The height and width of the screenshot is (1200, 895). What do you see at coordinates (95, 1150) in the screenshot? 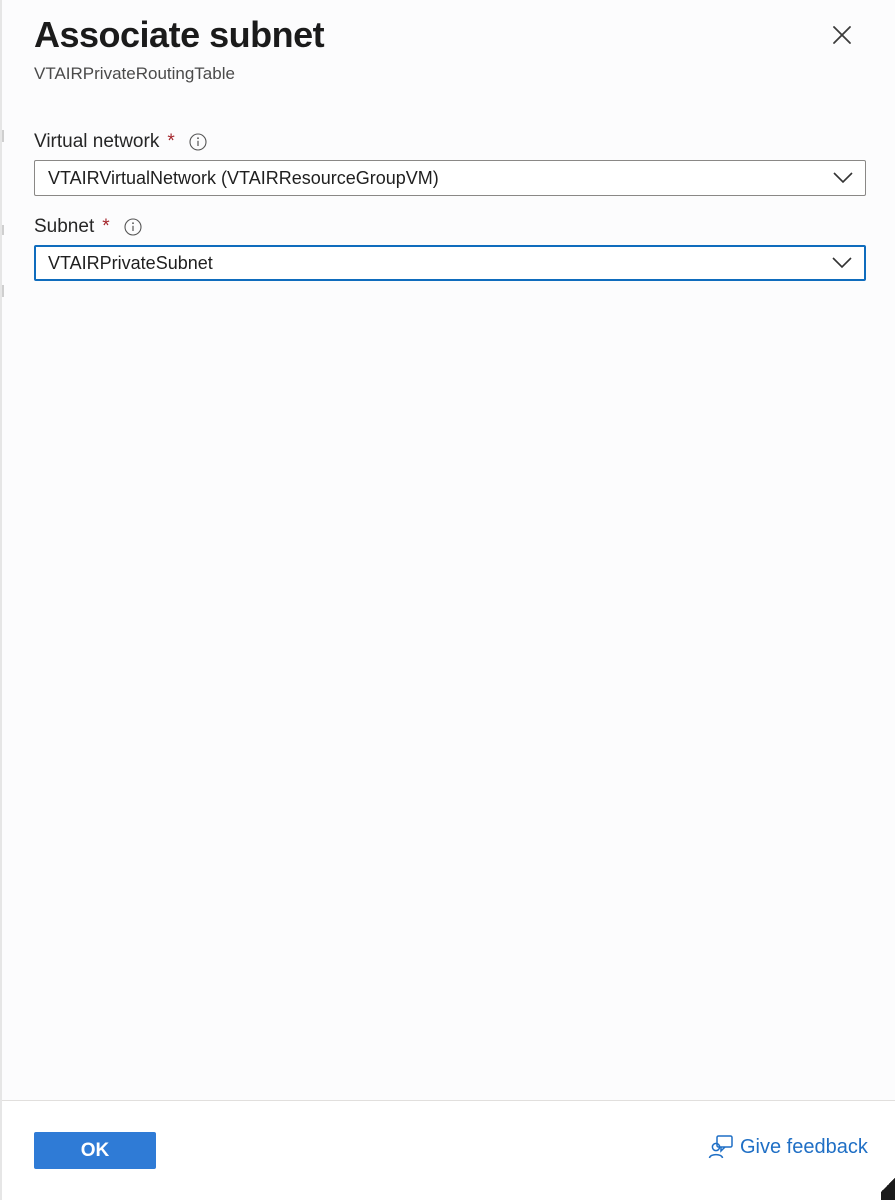
I see `ok-button: OK` at bounding box center [95, 1150].